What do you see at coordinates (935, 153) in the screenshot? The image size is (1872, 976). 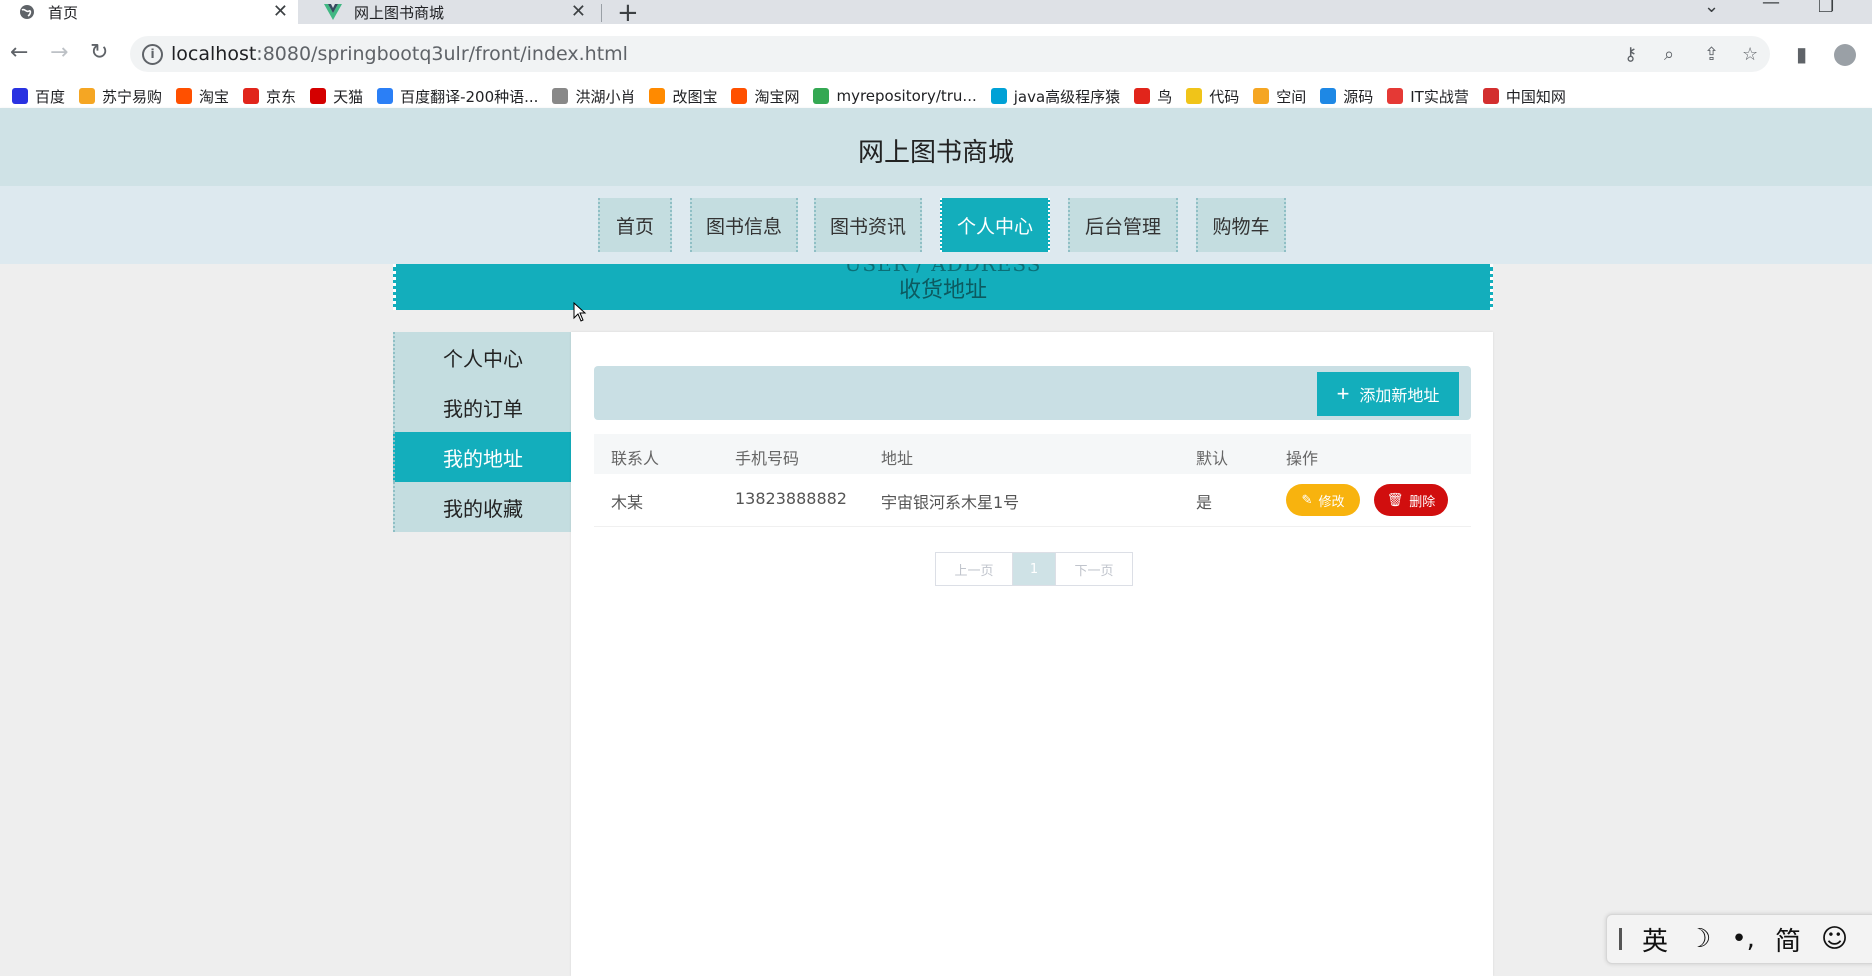 I see `site-title: 网上图书商城` at bounding box center [935, 153].